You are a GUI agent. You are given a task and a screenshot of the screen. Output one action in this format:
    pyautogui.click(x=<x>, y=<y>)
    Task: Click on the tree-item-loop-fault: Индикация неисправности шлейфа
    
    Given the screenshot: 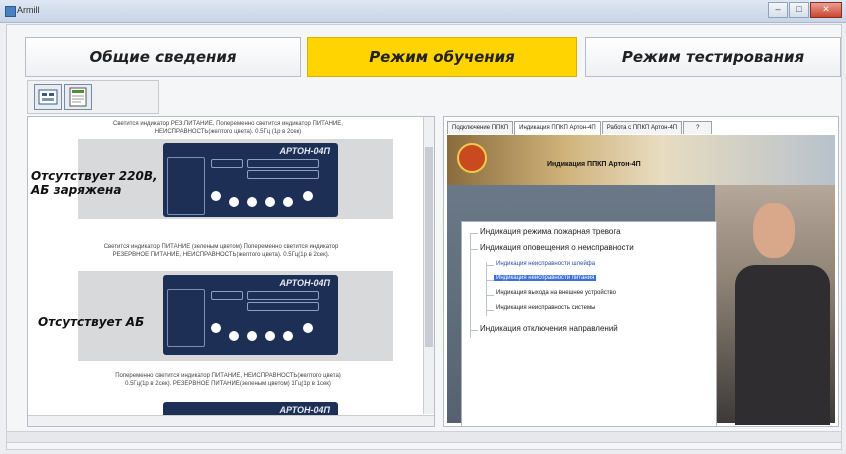 What is the action you would take?
    pyautogui.click(x=545, y=264)
    